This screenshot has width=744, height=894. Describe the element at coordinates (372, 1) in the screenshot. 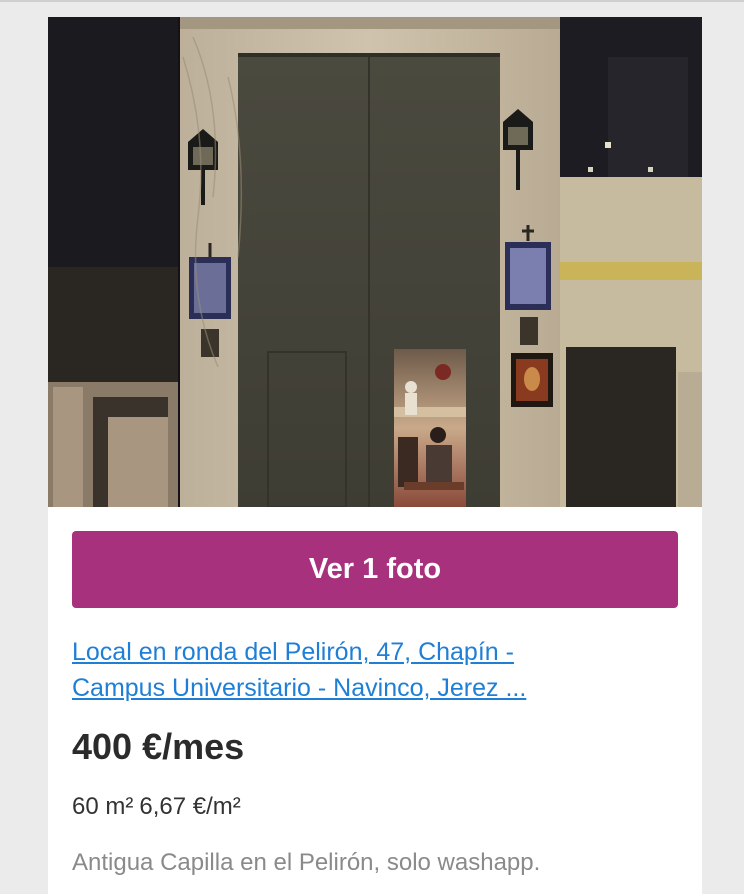

I see `top-divider` at that location.